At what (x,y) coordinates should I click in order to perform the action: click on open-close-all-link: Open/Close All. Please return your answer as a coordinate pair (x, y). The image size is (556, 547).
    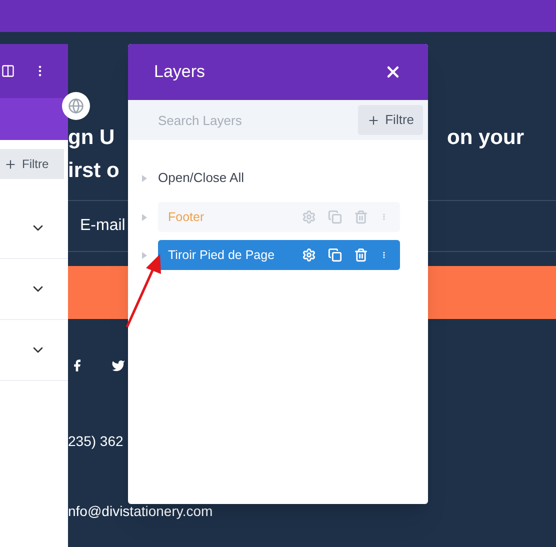
    Looking at the image, I should click on (201, 178).